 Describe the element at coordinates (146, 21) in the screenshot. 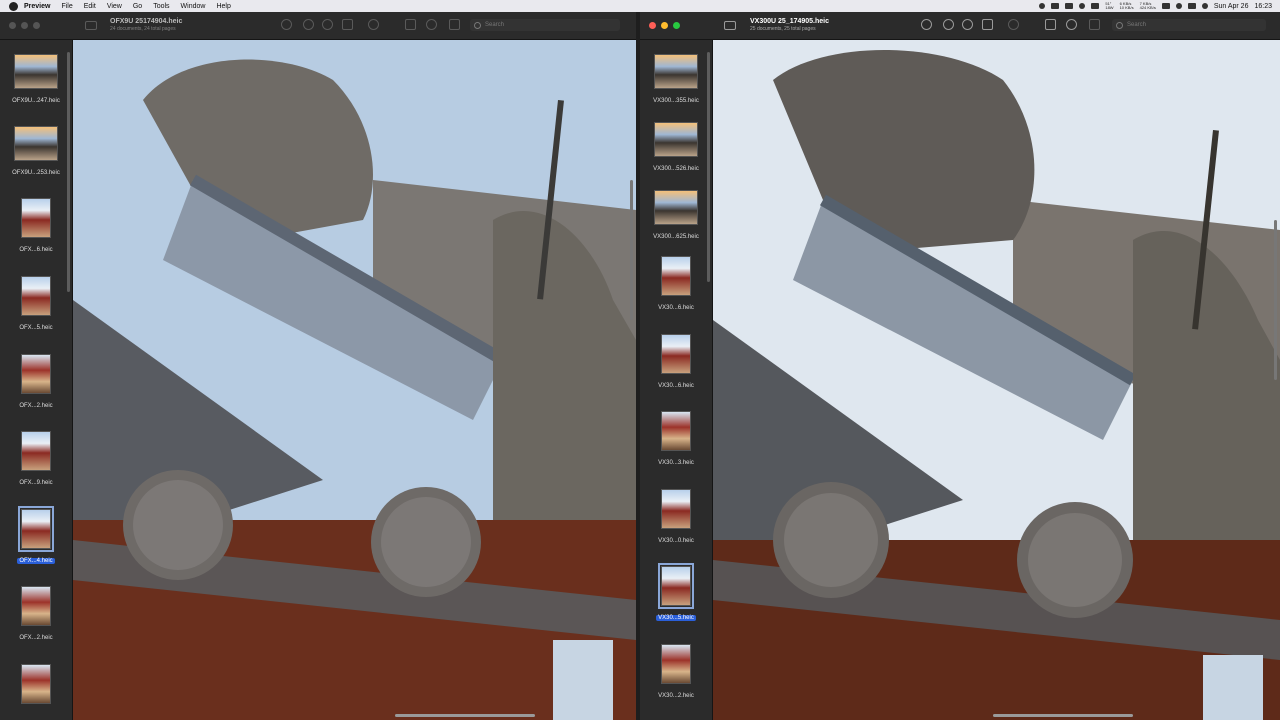

I see `document-title: OFX9U 25174904.heic` at that location.